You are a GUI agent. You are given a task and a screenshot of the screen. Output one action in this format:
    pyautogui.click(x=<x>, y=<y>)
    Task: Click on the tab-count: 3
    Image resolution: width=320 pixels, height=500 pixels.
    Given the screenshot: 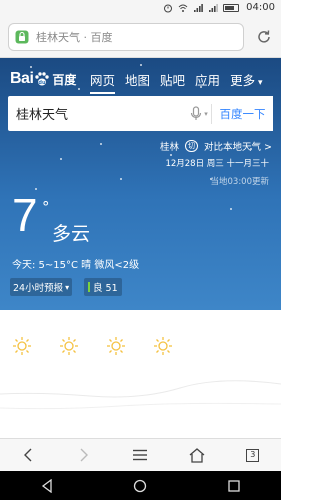 What is the action you would take?
    pyautogui.click(x=253, y=455)
    